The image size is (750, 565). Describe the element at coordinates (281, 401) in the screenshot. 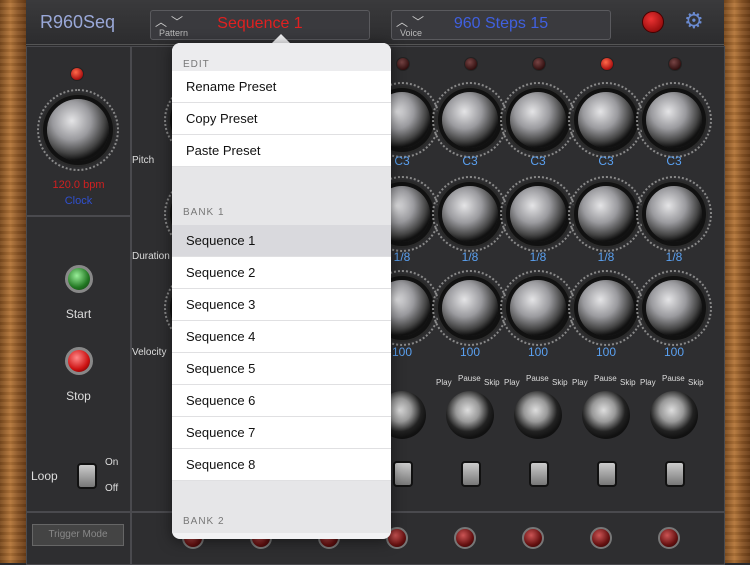

I see `menu-item-sequence-6: Sequence 6` at that location.